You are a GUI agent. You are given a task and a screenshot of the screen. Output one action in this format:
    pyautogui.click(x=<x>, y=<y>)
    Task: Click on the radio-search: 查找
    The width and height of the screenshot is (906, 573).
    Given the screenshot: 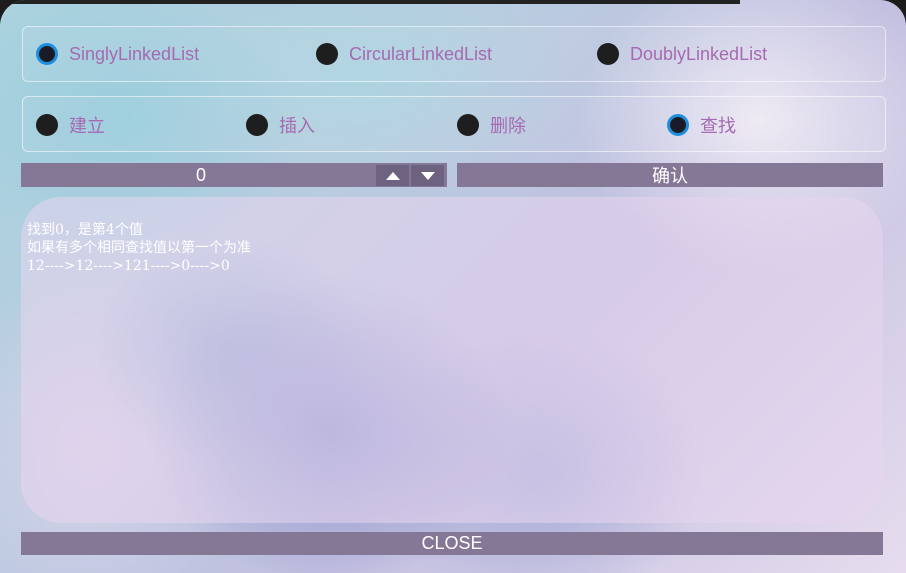 What is the action you would take?
    pyautogui.click(x=701, y=125)
    